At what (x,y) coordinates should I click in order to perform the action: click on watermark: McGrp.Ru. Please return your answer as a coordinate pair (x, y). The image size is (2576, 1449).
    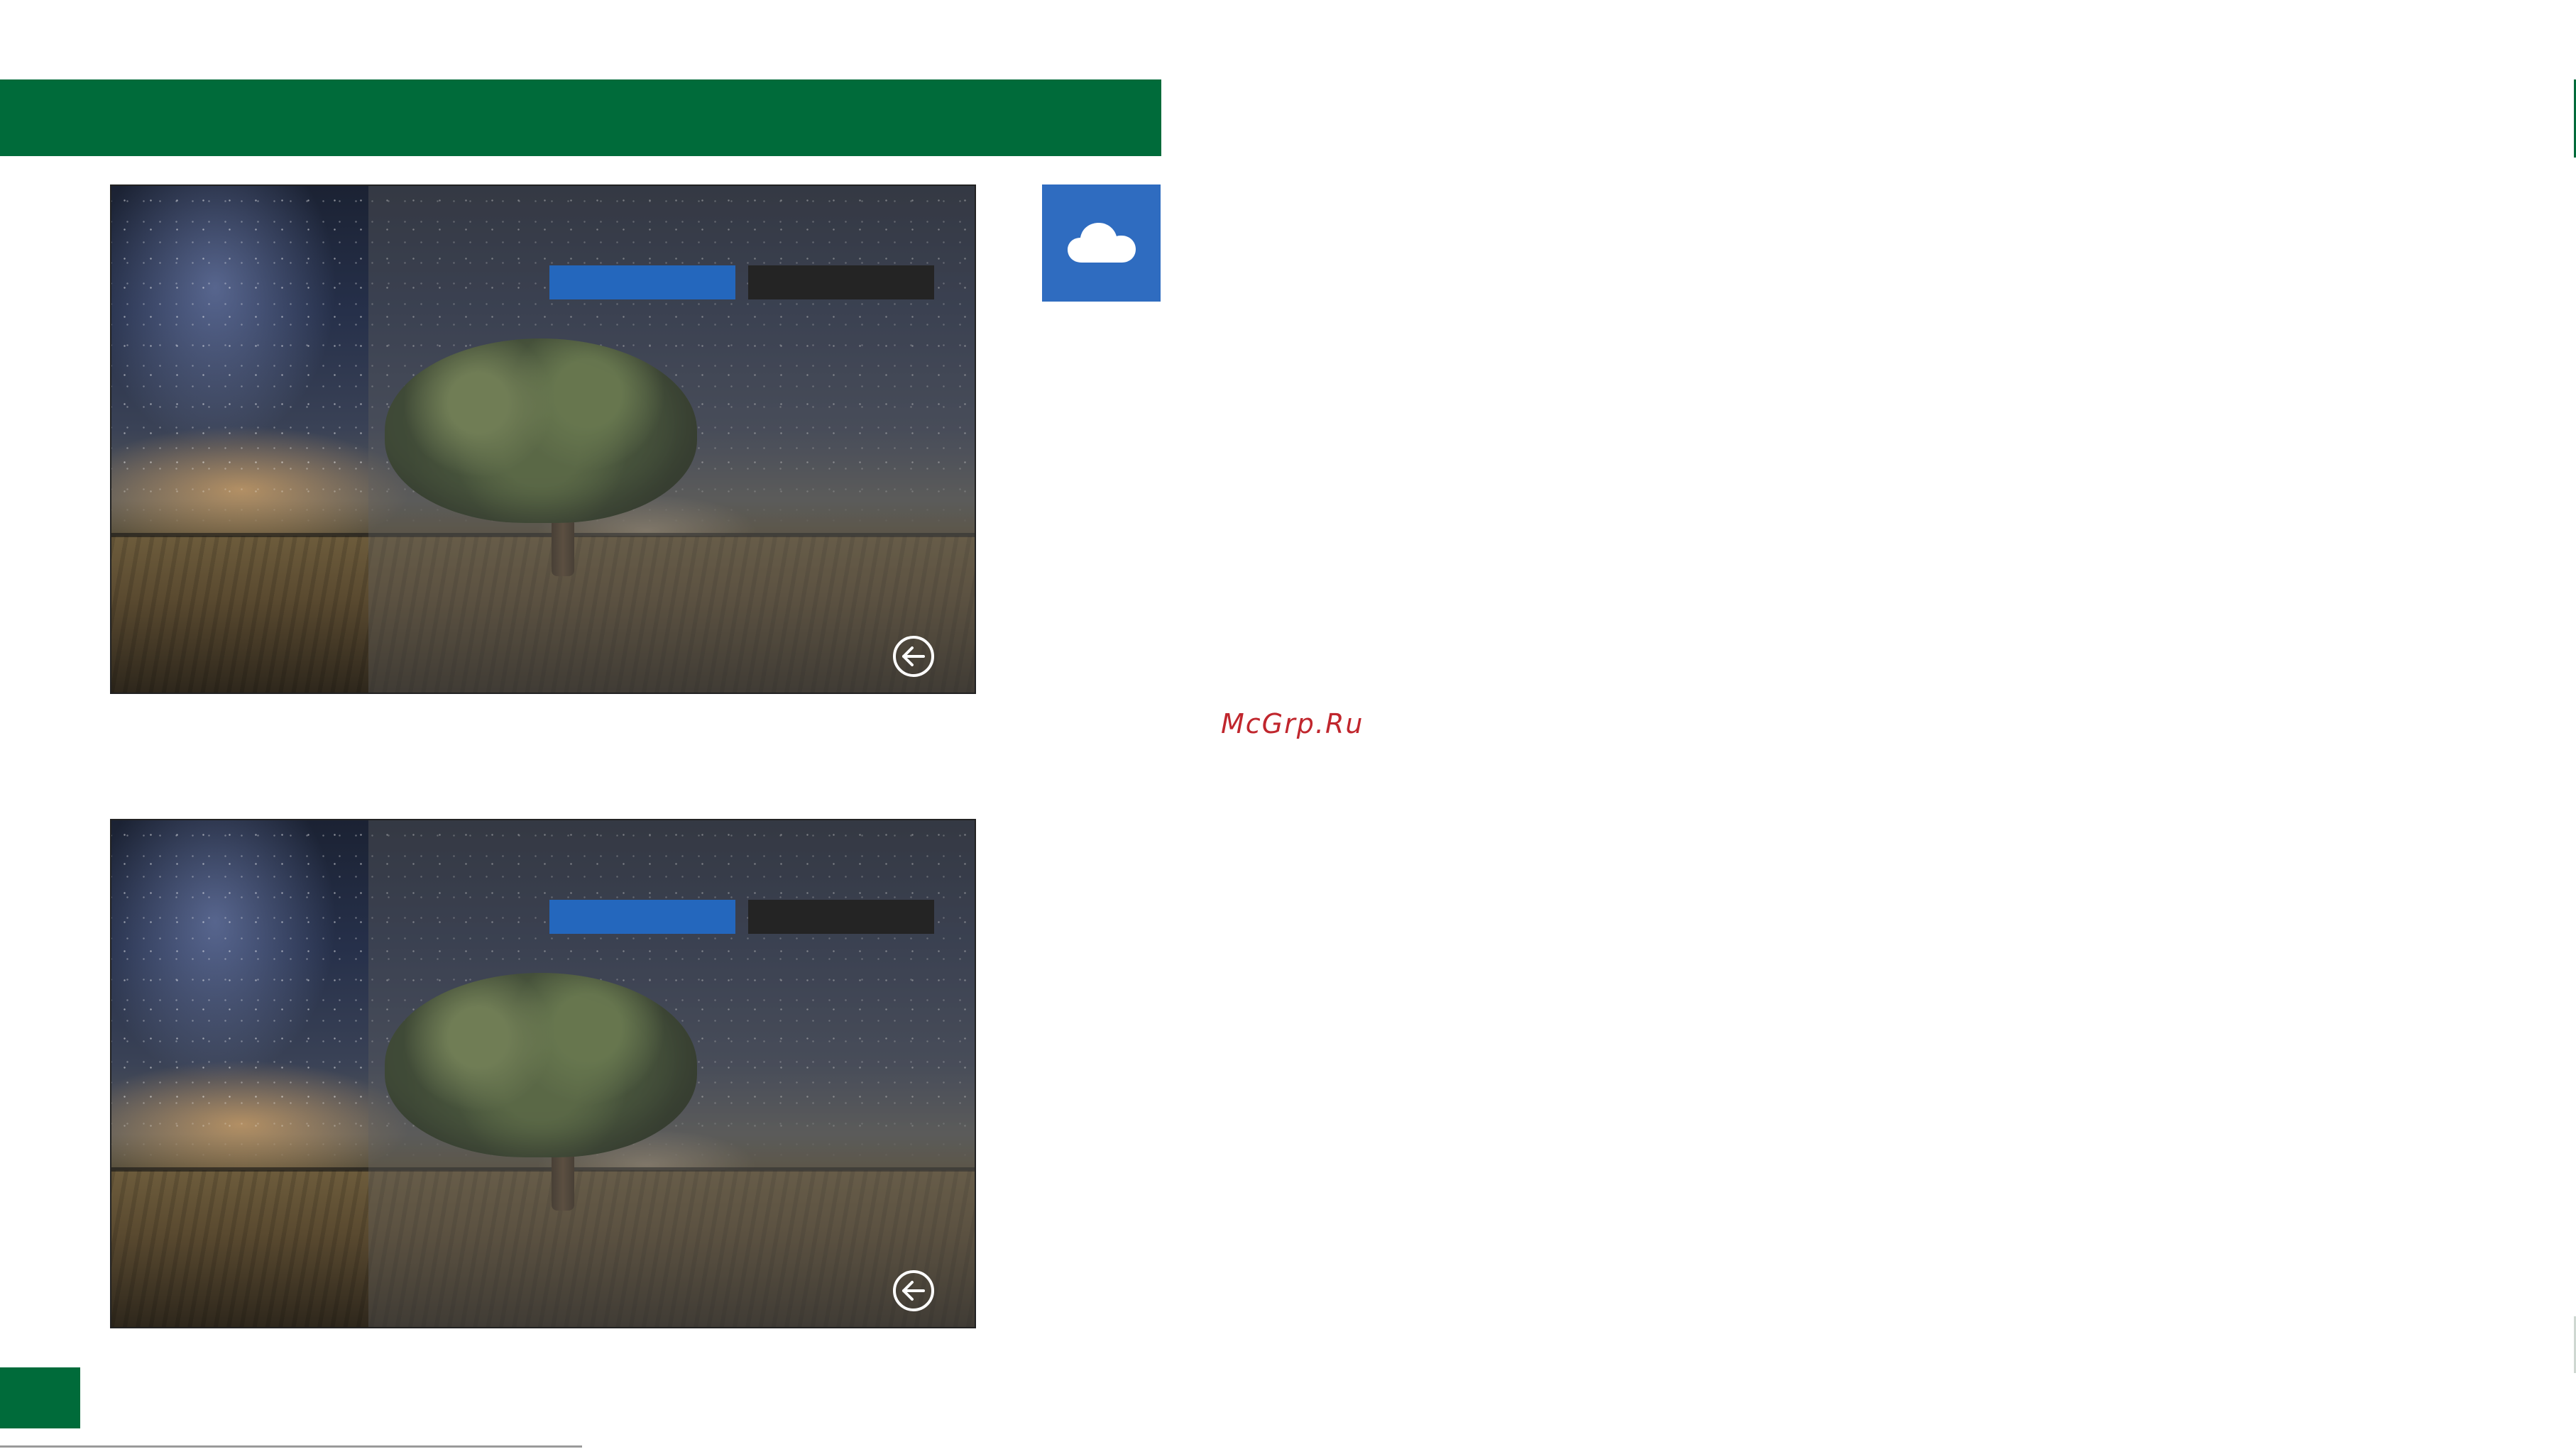
    Looking at the image, I should click on (1292, 723).